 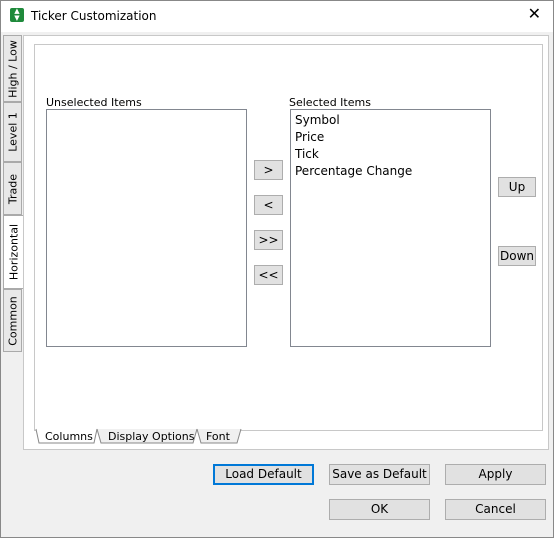 I want to click on list-item: Price, so click(x=309, y=137).